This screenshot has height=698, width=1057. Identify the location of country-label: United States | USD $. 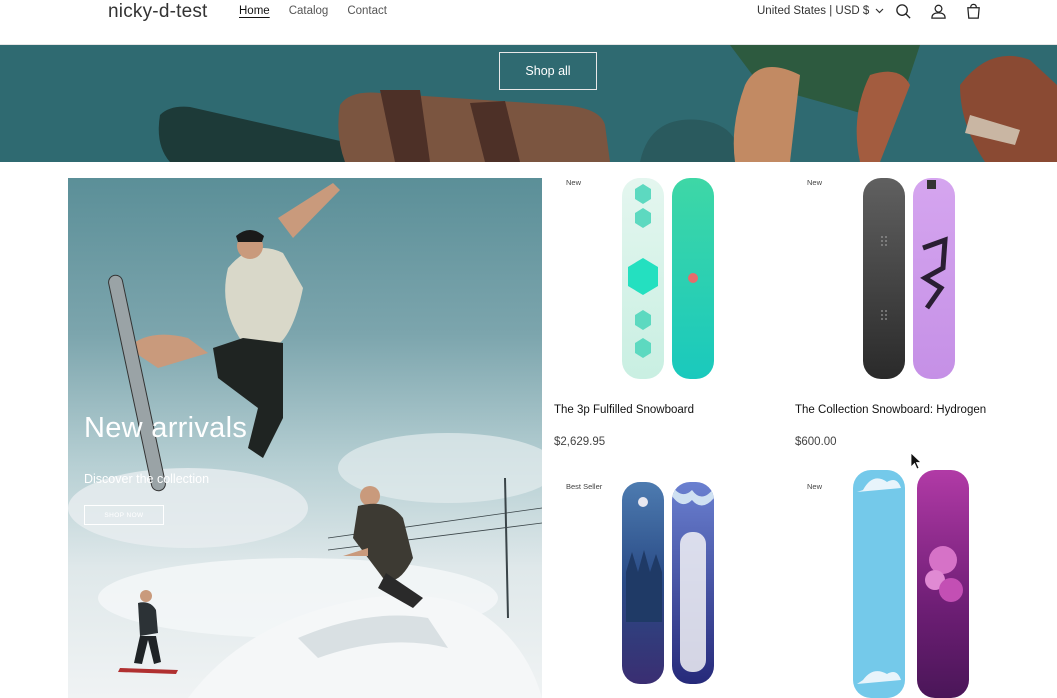
(813, 11).